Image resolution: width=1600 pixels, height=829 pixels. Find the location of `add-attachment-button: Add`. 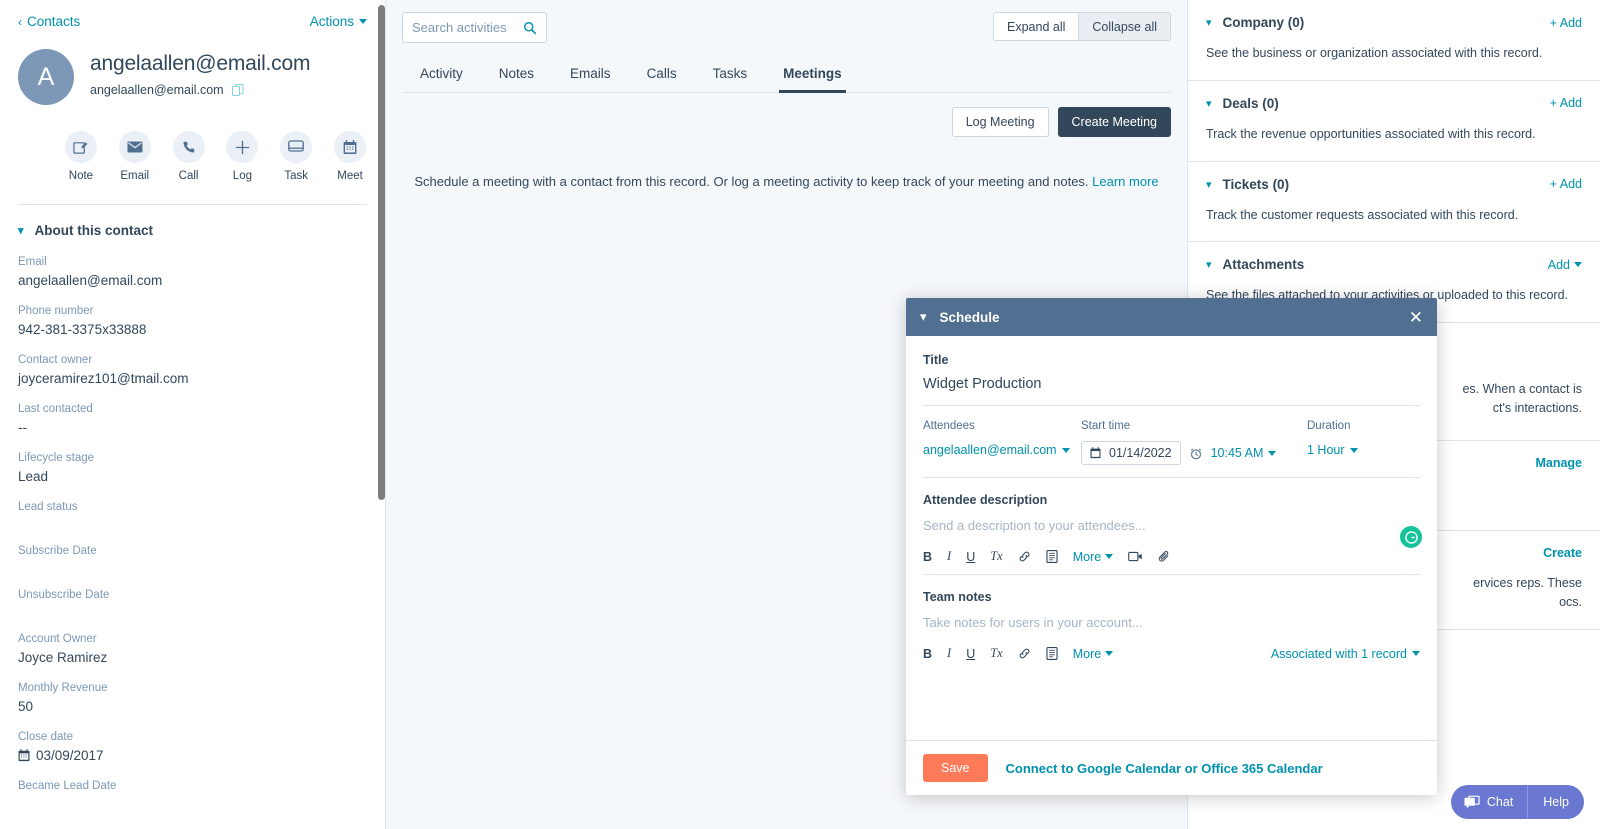

add-attachment-button: Add is located at coordinates (1565, 265).